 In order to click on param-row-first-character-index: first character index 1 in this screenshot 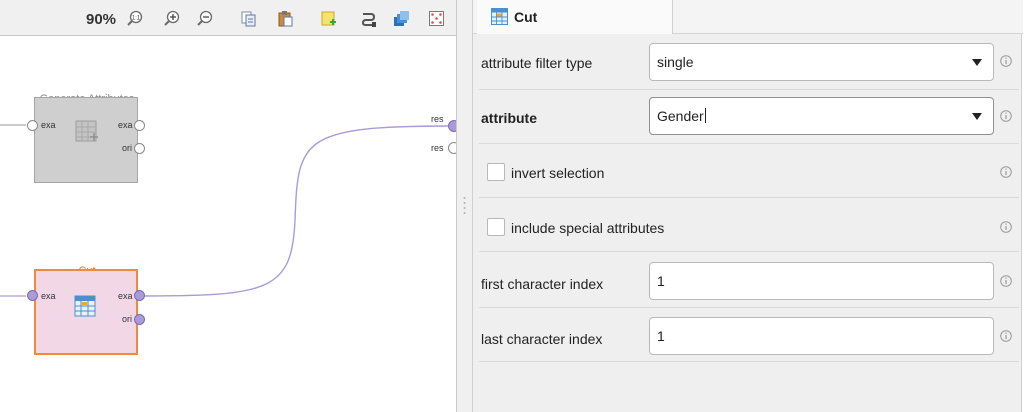, I will do `click(749, 280)`.